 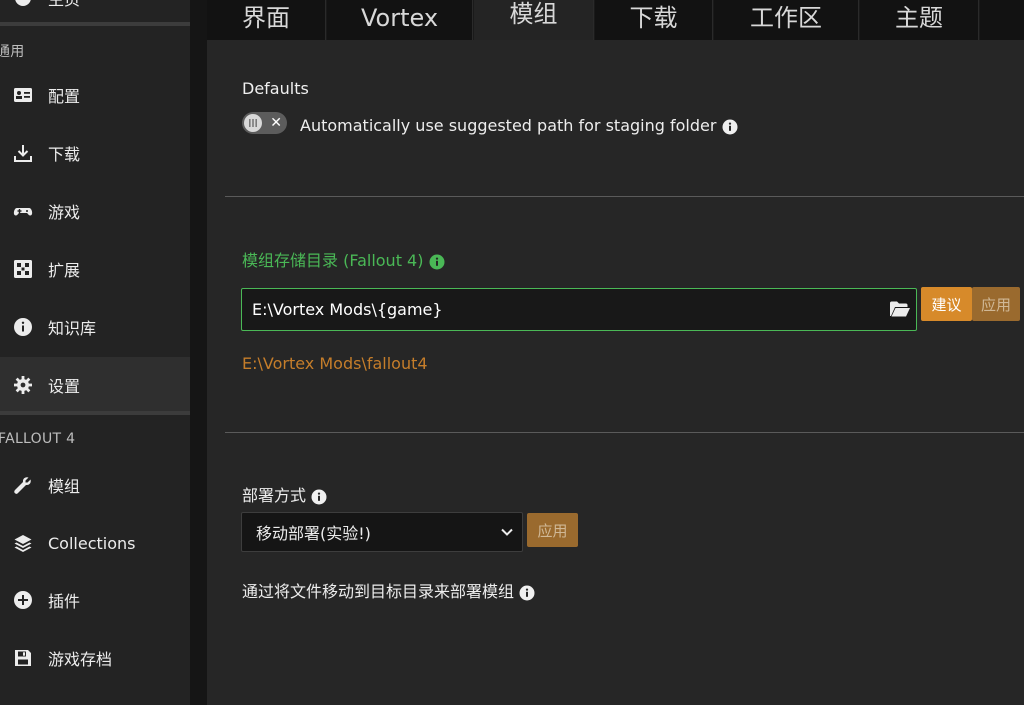 What do you see at coordinates (23, 327) in the screenshot?
I see `info-circle-icon` at bounding box center [23, 327].